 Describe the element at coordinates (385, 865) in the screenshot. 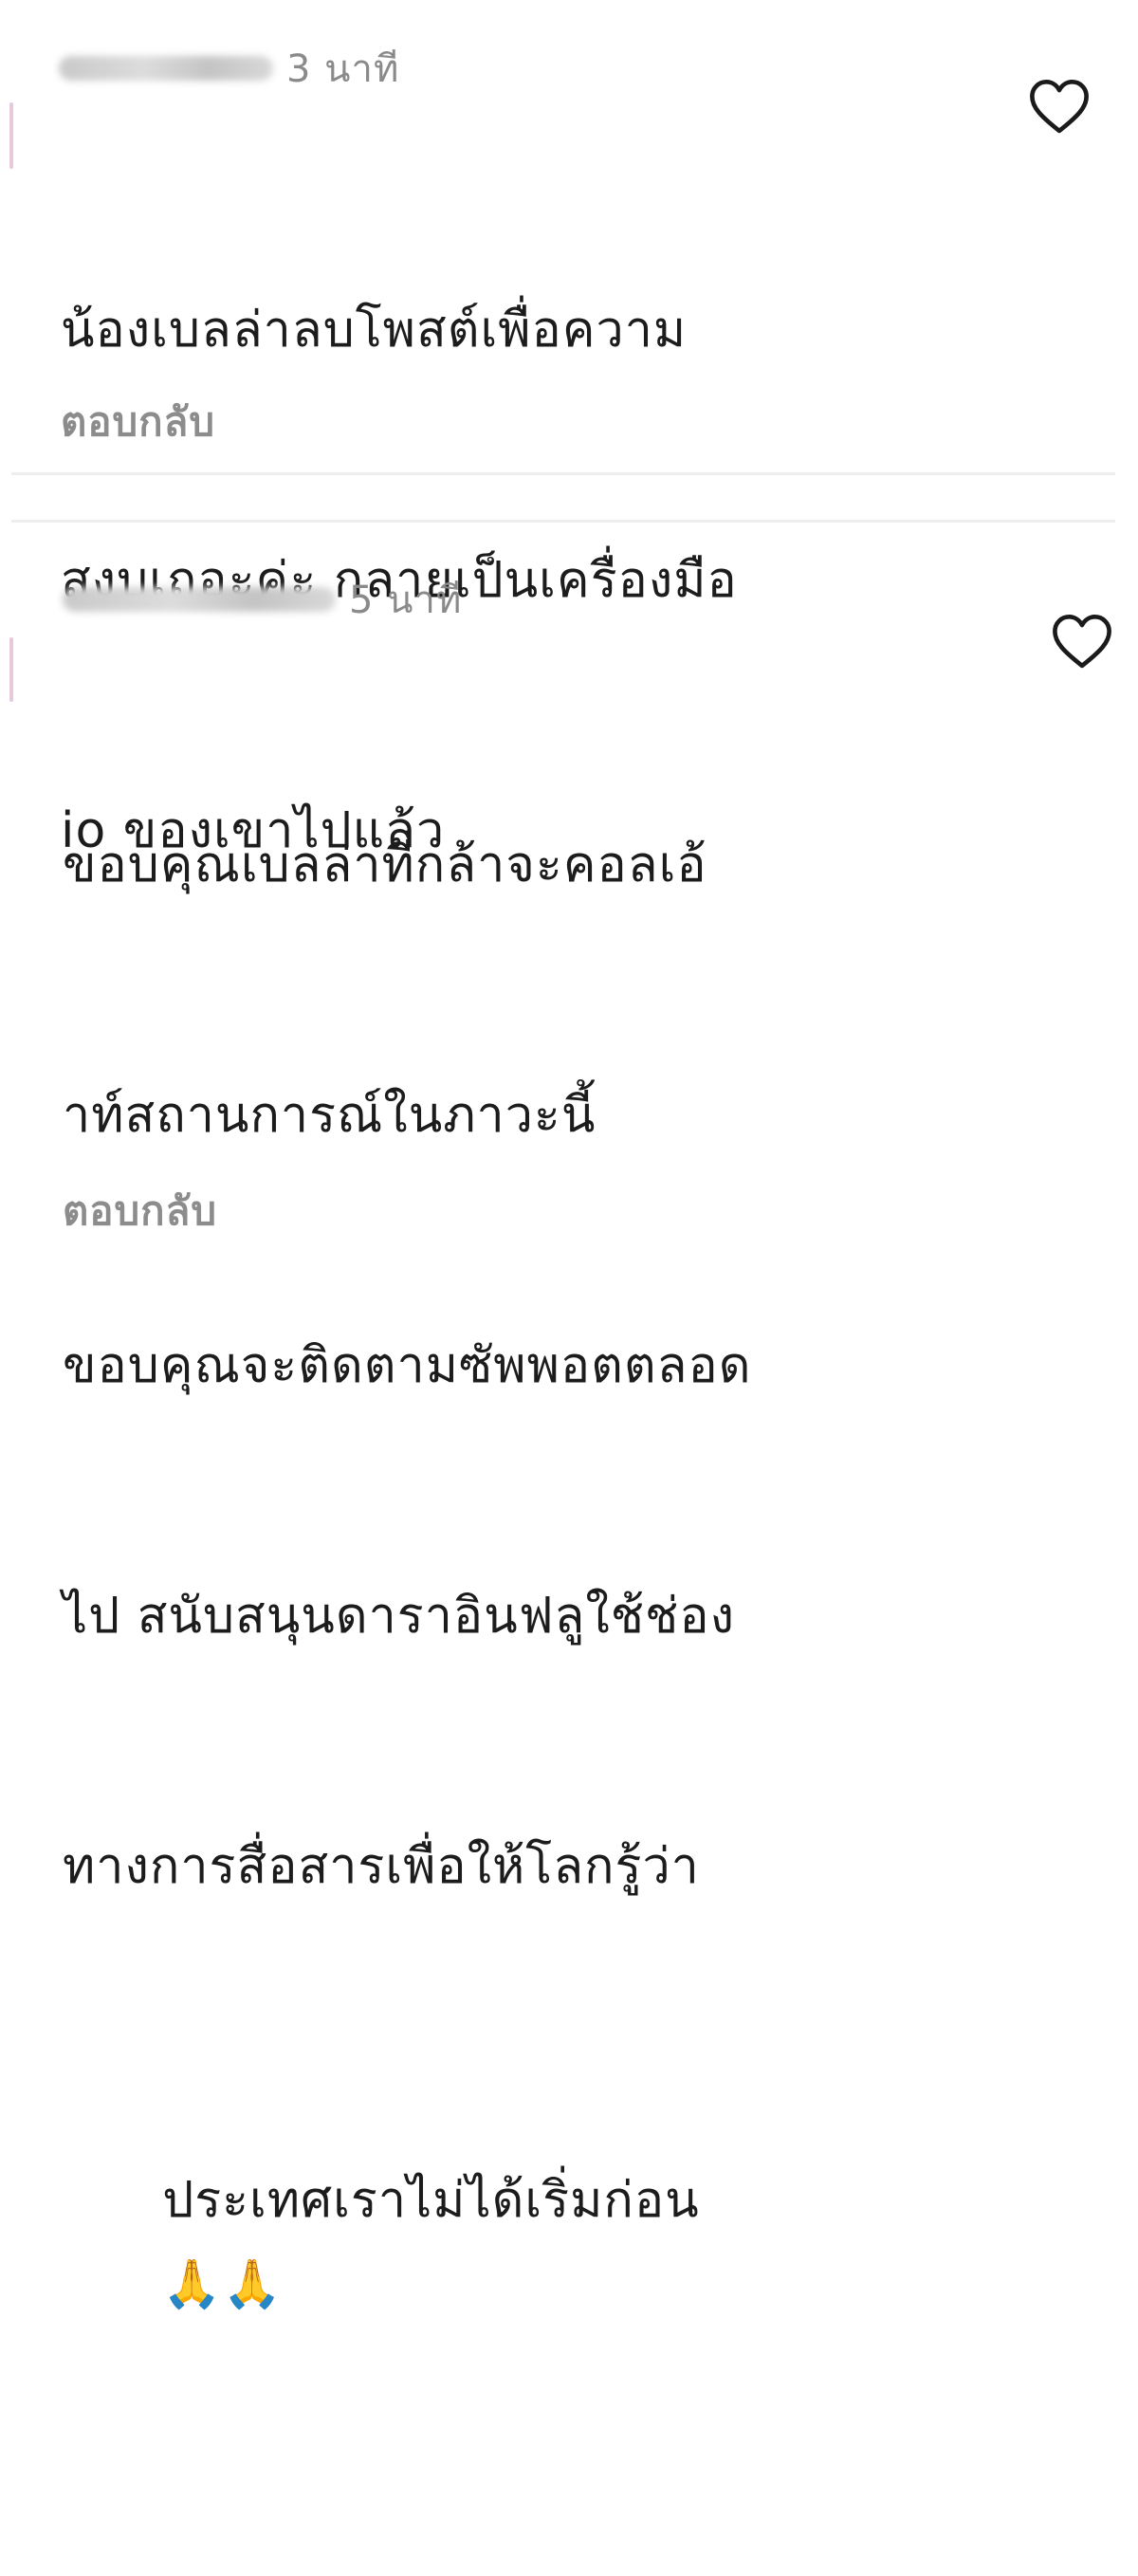

I see `comment-line: ขอบคุณเบลล่าที่กล้าจะคอลเอ้` at that location.